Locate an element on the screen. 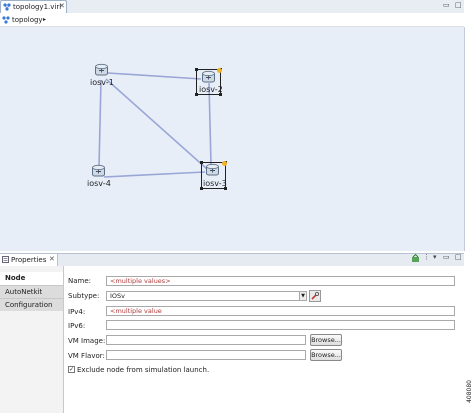  figure-number: 408080 is located at coordinates (469, 391).